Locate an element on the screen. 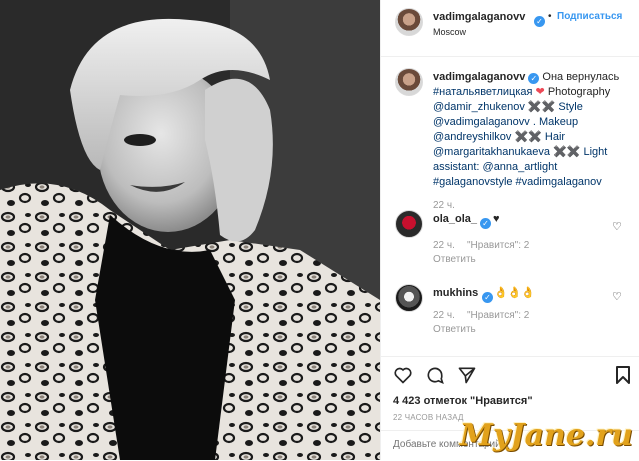 Image resolution: width=639 pixels, height=461 pixels. caption-line-9: #galaganovstyle #vadimgalaganov is located at coordinates (517, 182).